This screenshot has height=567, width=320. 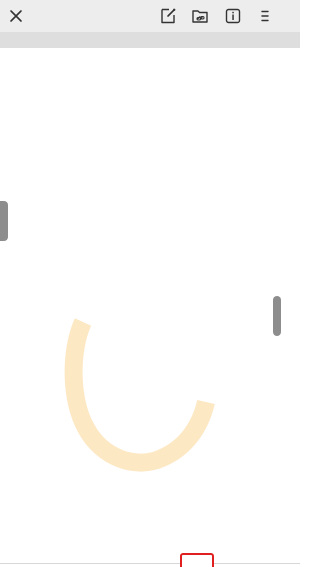 I want to click on top-toolbar, so click(x=150, y=16).